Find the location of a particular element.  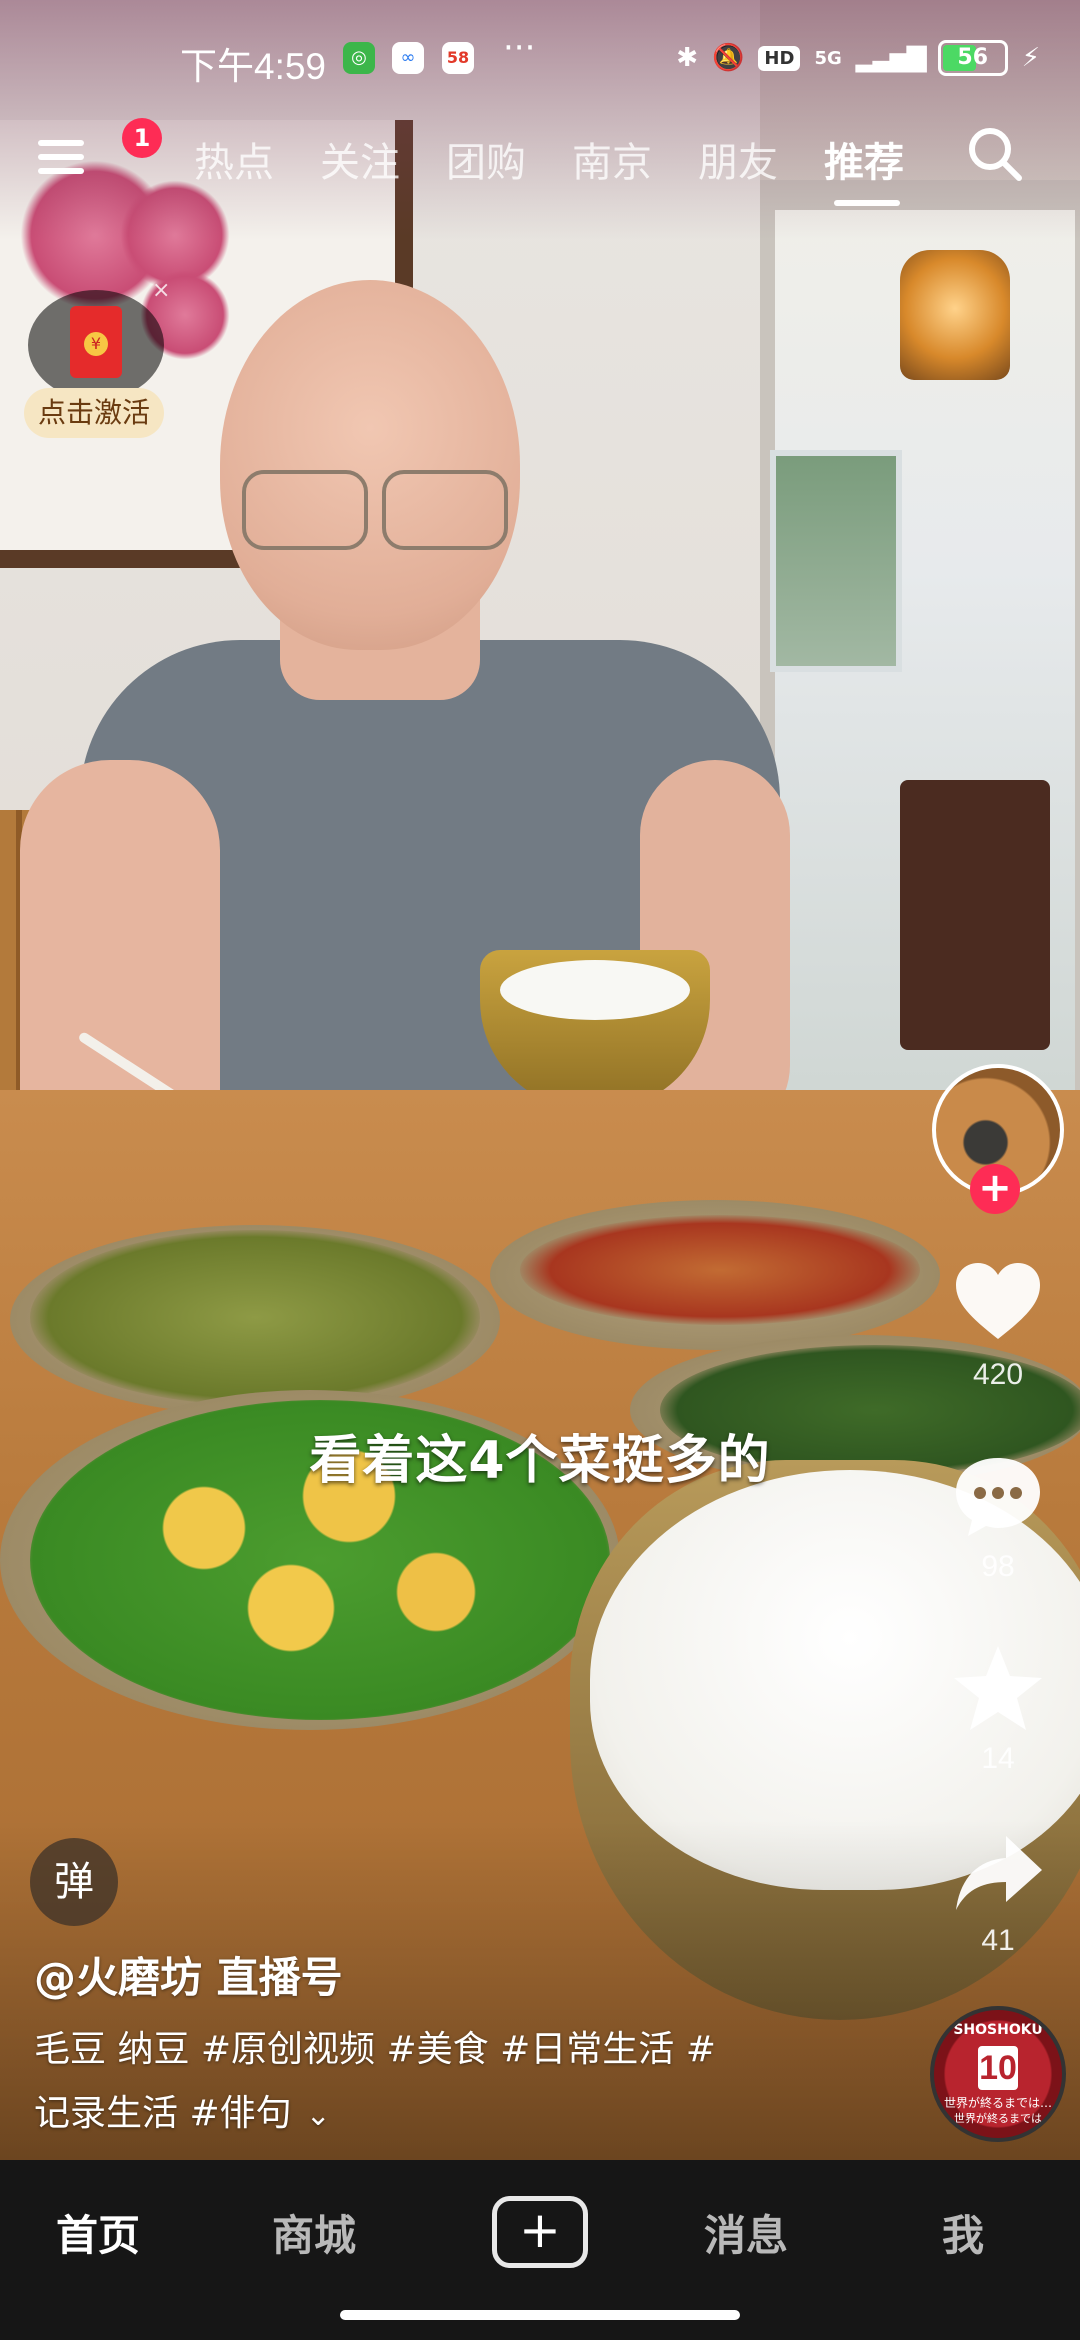

tab-following: 关注 is located at coordinates (360, 159).